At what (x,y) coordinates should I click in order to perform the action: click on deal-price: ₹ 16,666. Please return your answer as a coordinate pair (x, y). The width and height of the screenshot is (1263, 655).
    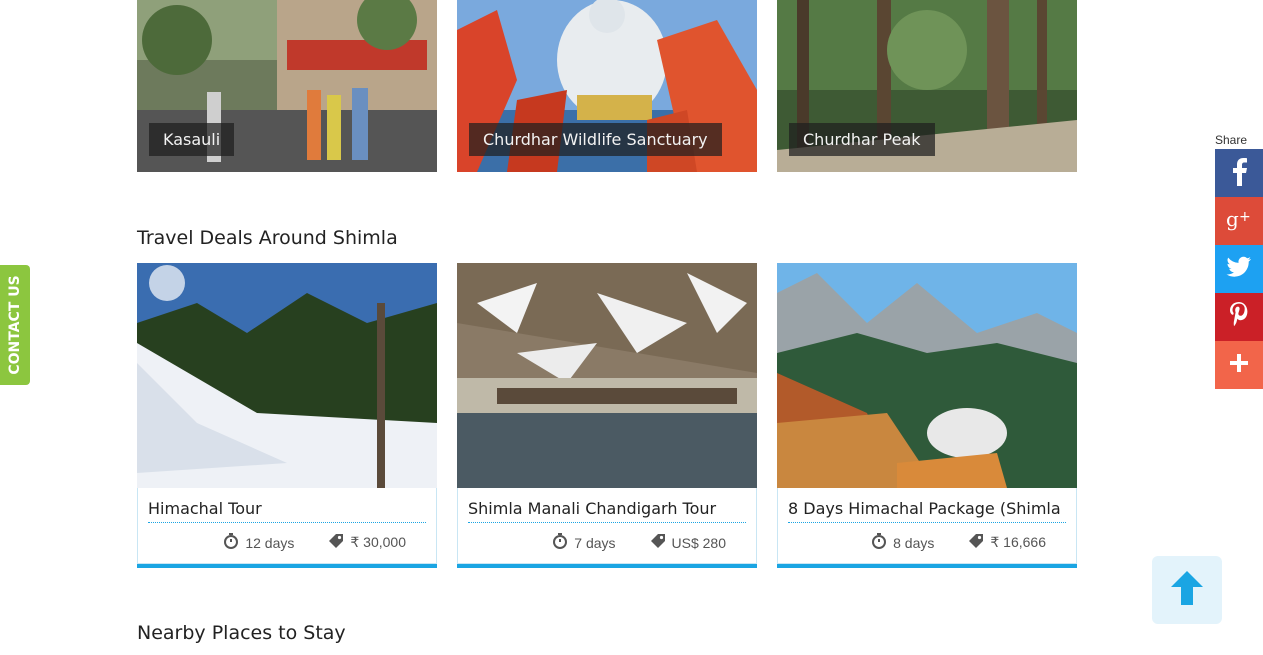
    Looking at the image, I should click on (1018, 542).